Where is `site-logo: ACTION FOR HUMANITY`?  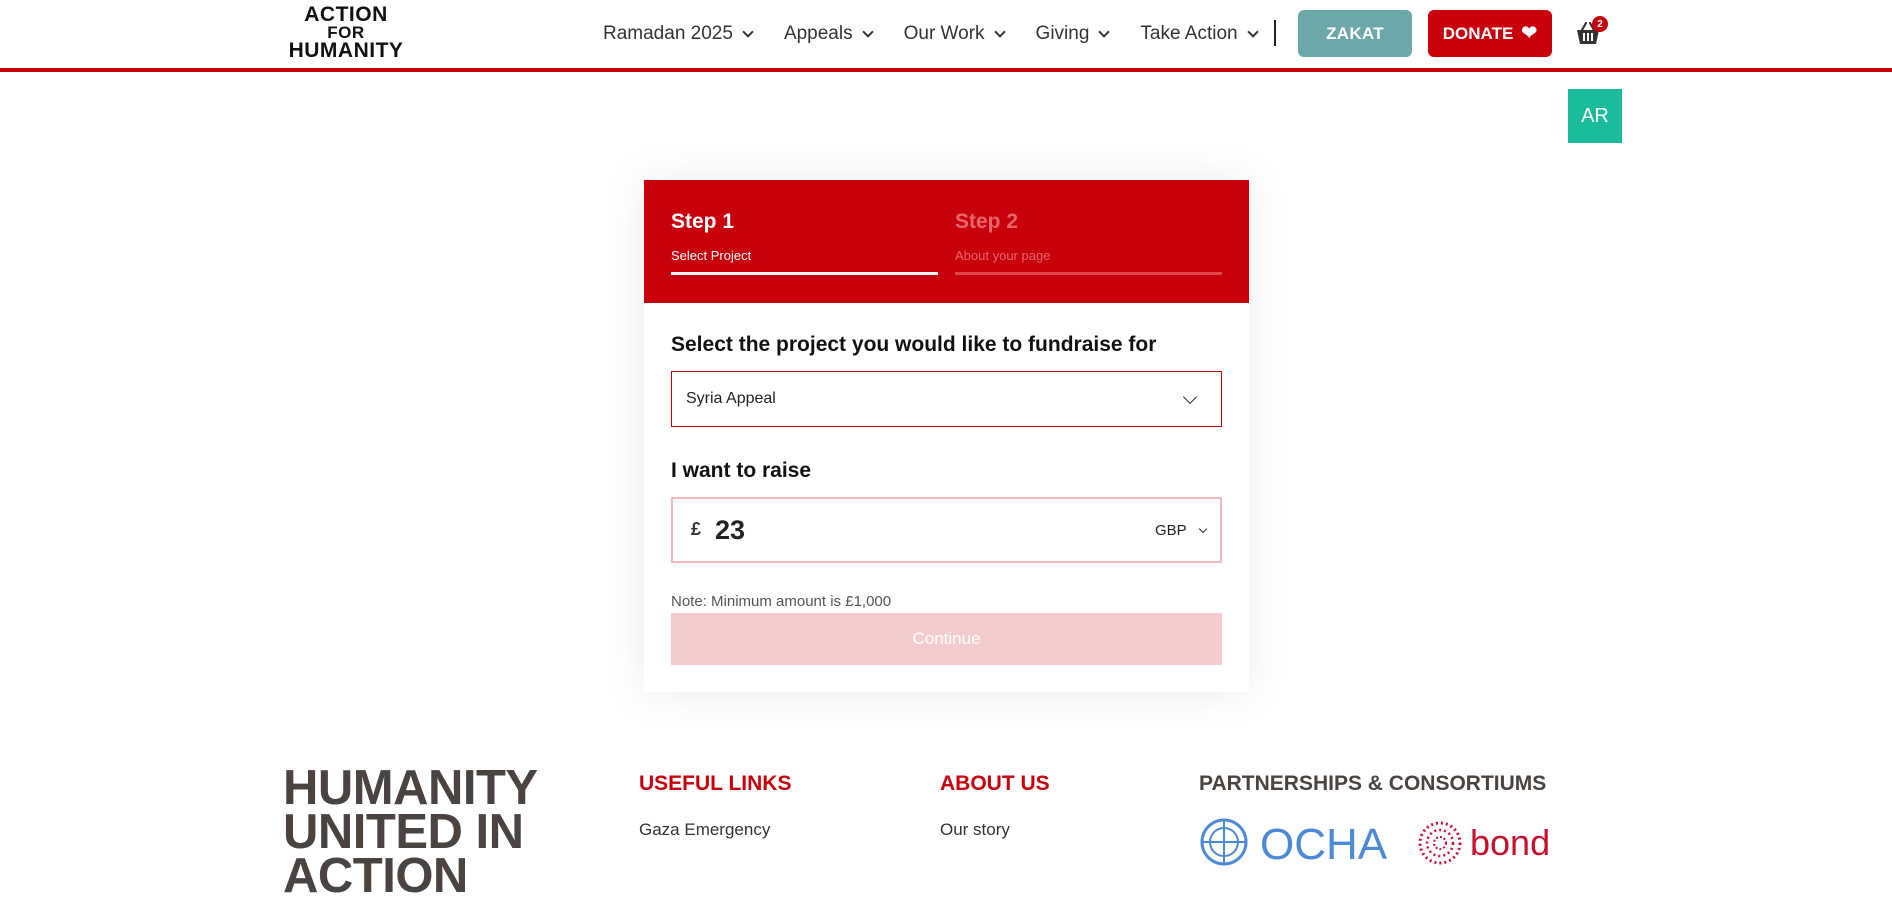 site-logo: ACTION FOR HUMANITY is located at coordinates (346, 32).